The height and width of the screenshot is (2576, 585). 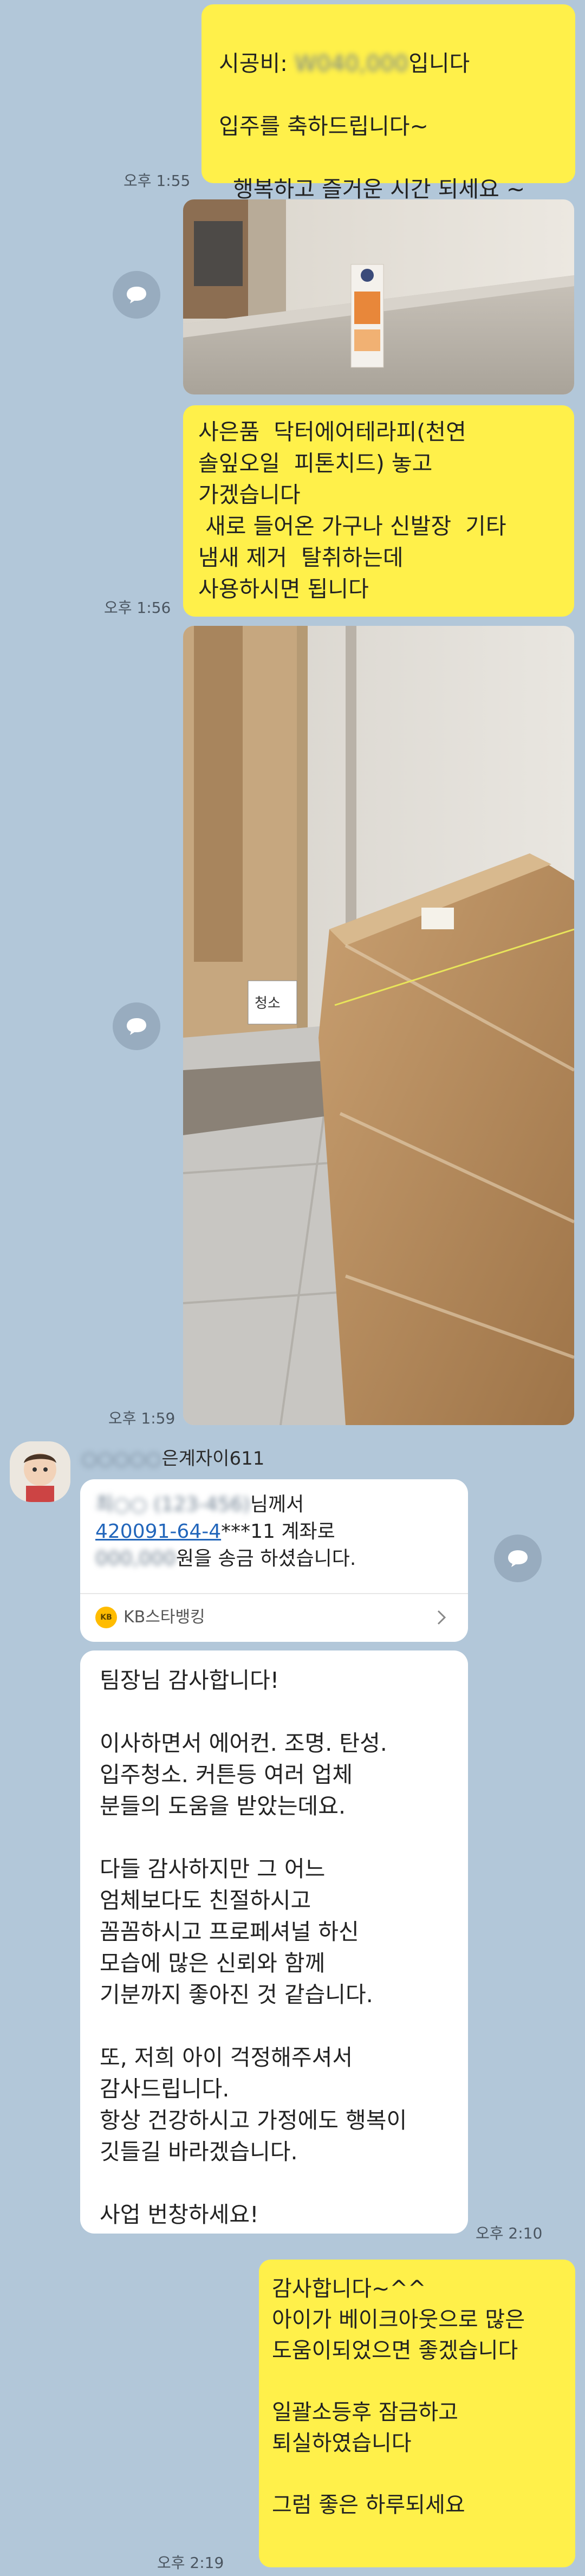 I want to click on chevron-right-icon, so click(x=445, y=1617).